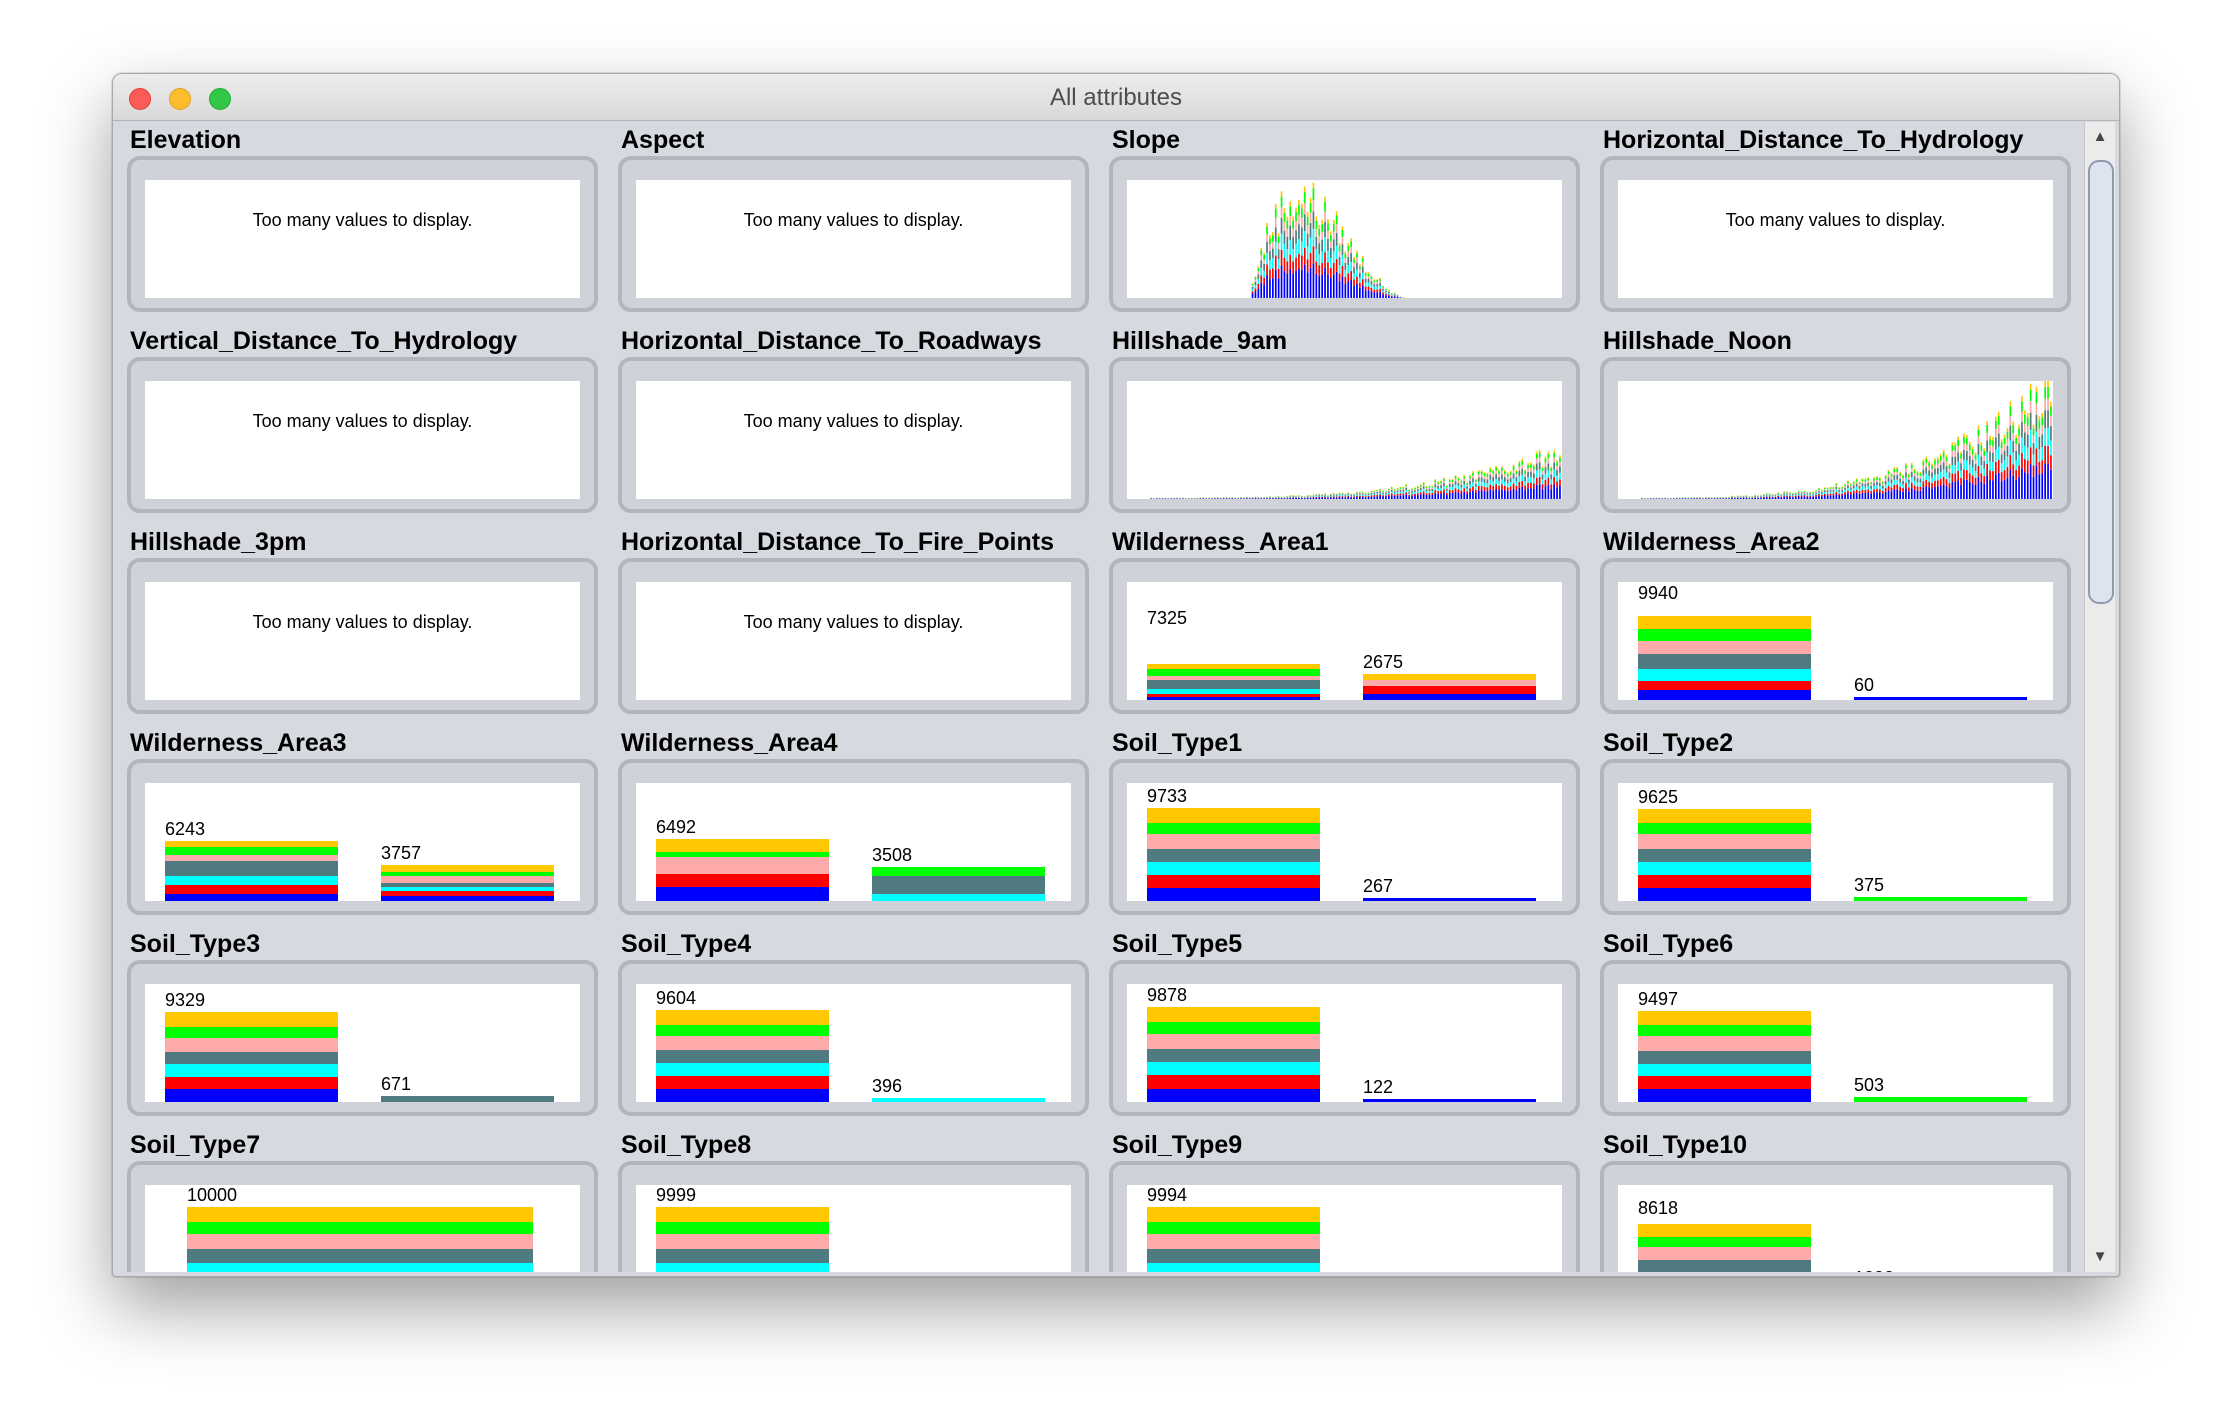 The image size is (2224, 1424). Describe the element at coordinates (1344, 1216) in the screenshot. I see `attribute-visualization-panel: 9994` at that location.